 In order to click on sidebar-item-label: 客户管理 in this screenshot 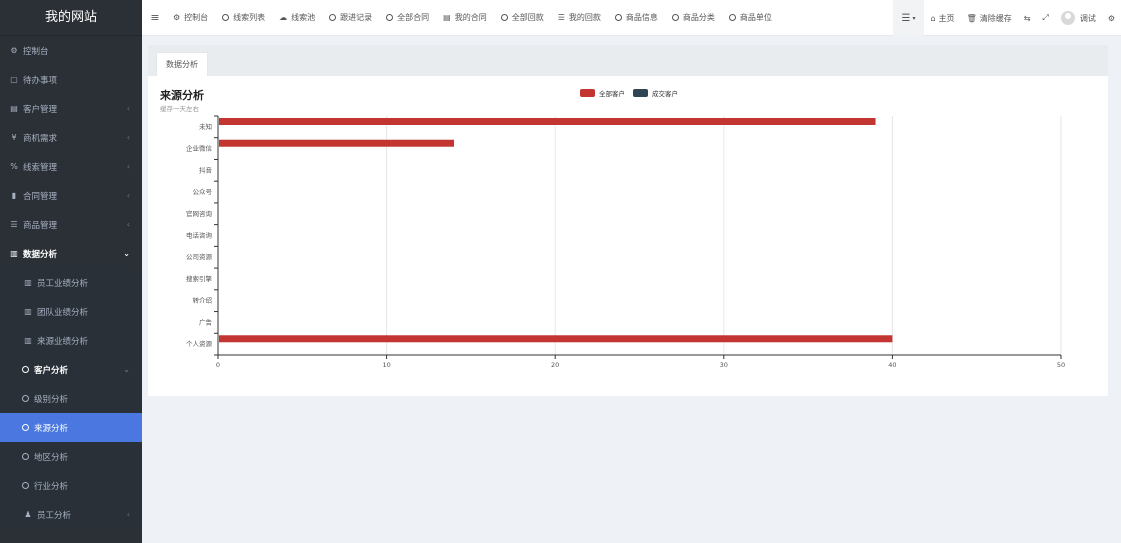, I will do `click(40, 109)`.